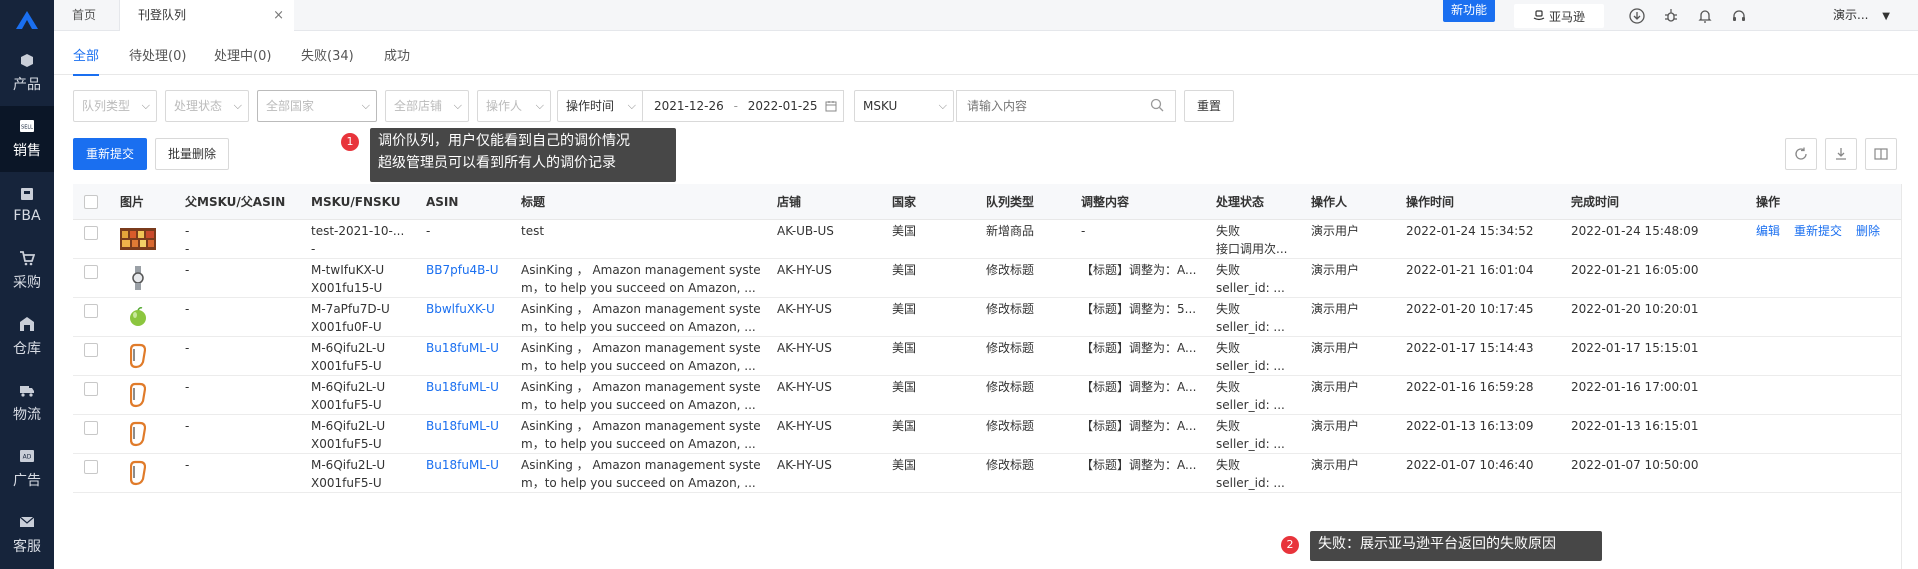  I want to click on warehouse-icon, so click(27, 327).